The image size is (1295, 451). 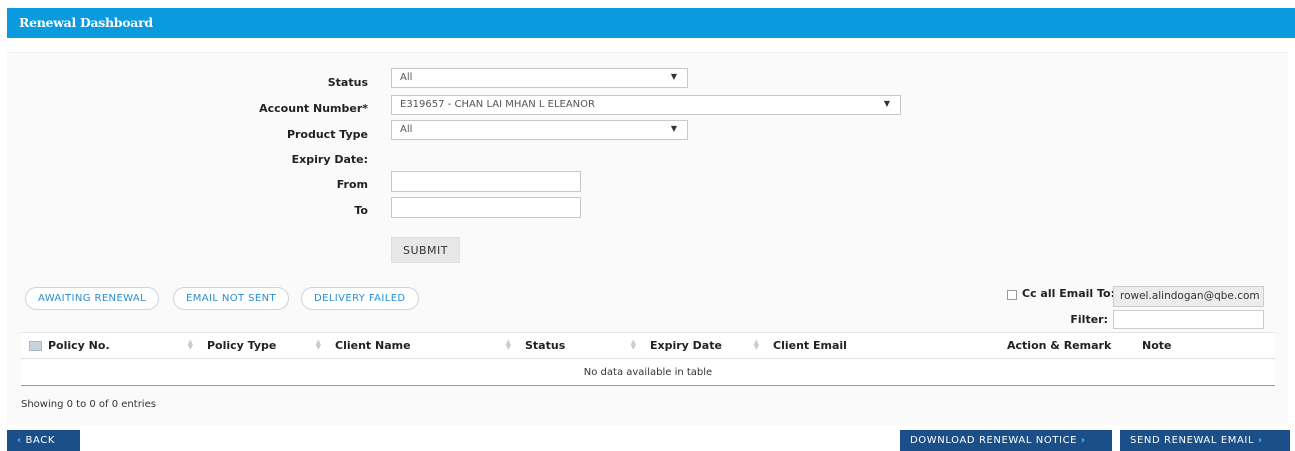 I want to click on col-action-remark-label: Action & Remark, so click(x=1059, y=345).